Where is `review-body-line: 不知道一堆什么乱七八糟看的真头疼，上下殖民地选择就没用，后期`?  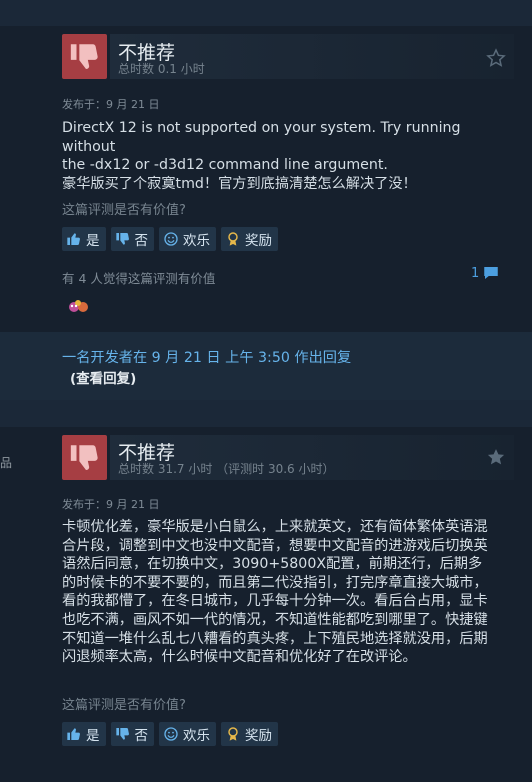 review-body-line: 不知道一堆什么乱七八糟看的真头疼，上下殖民地选择就没用，后期 is located at coordinates (275, 638).